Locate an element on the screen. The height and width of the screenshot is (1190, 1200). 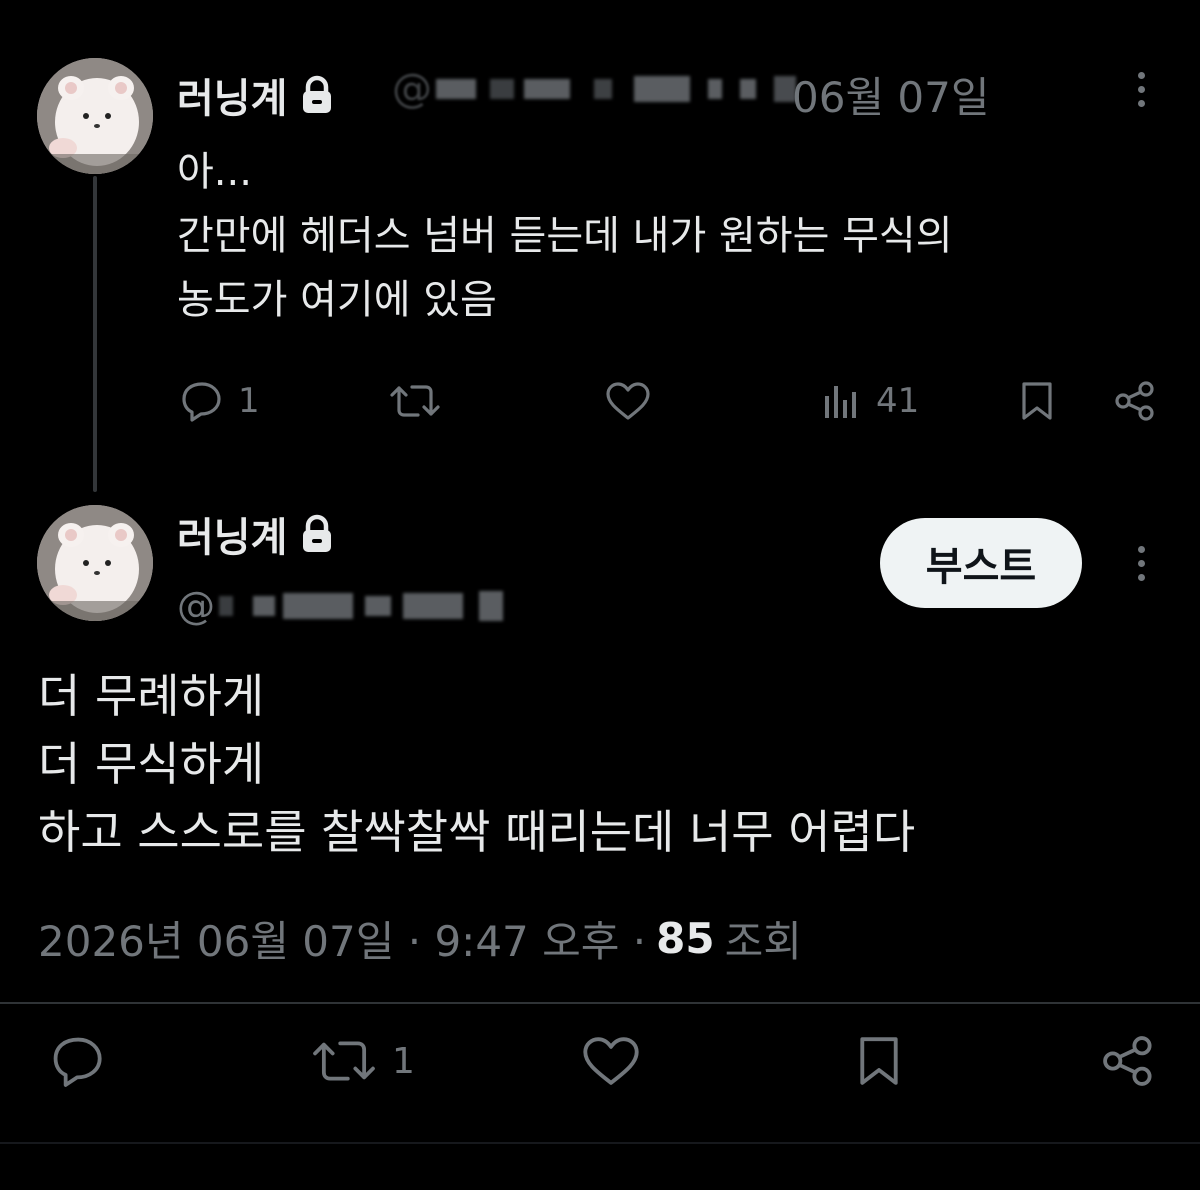
views-button: 41 is located at coordinates (869, 401).